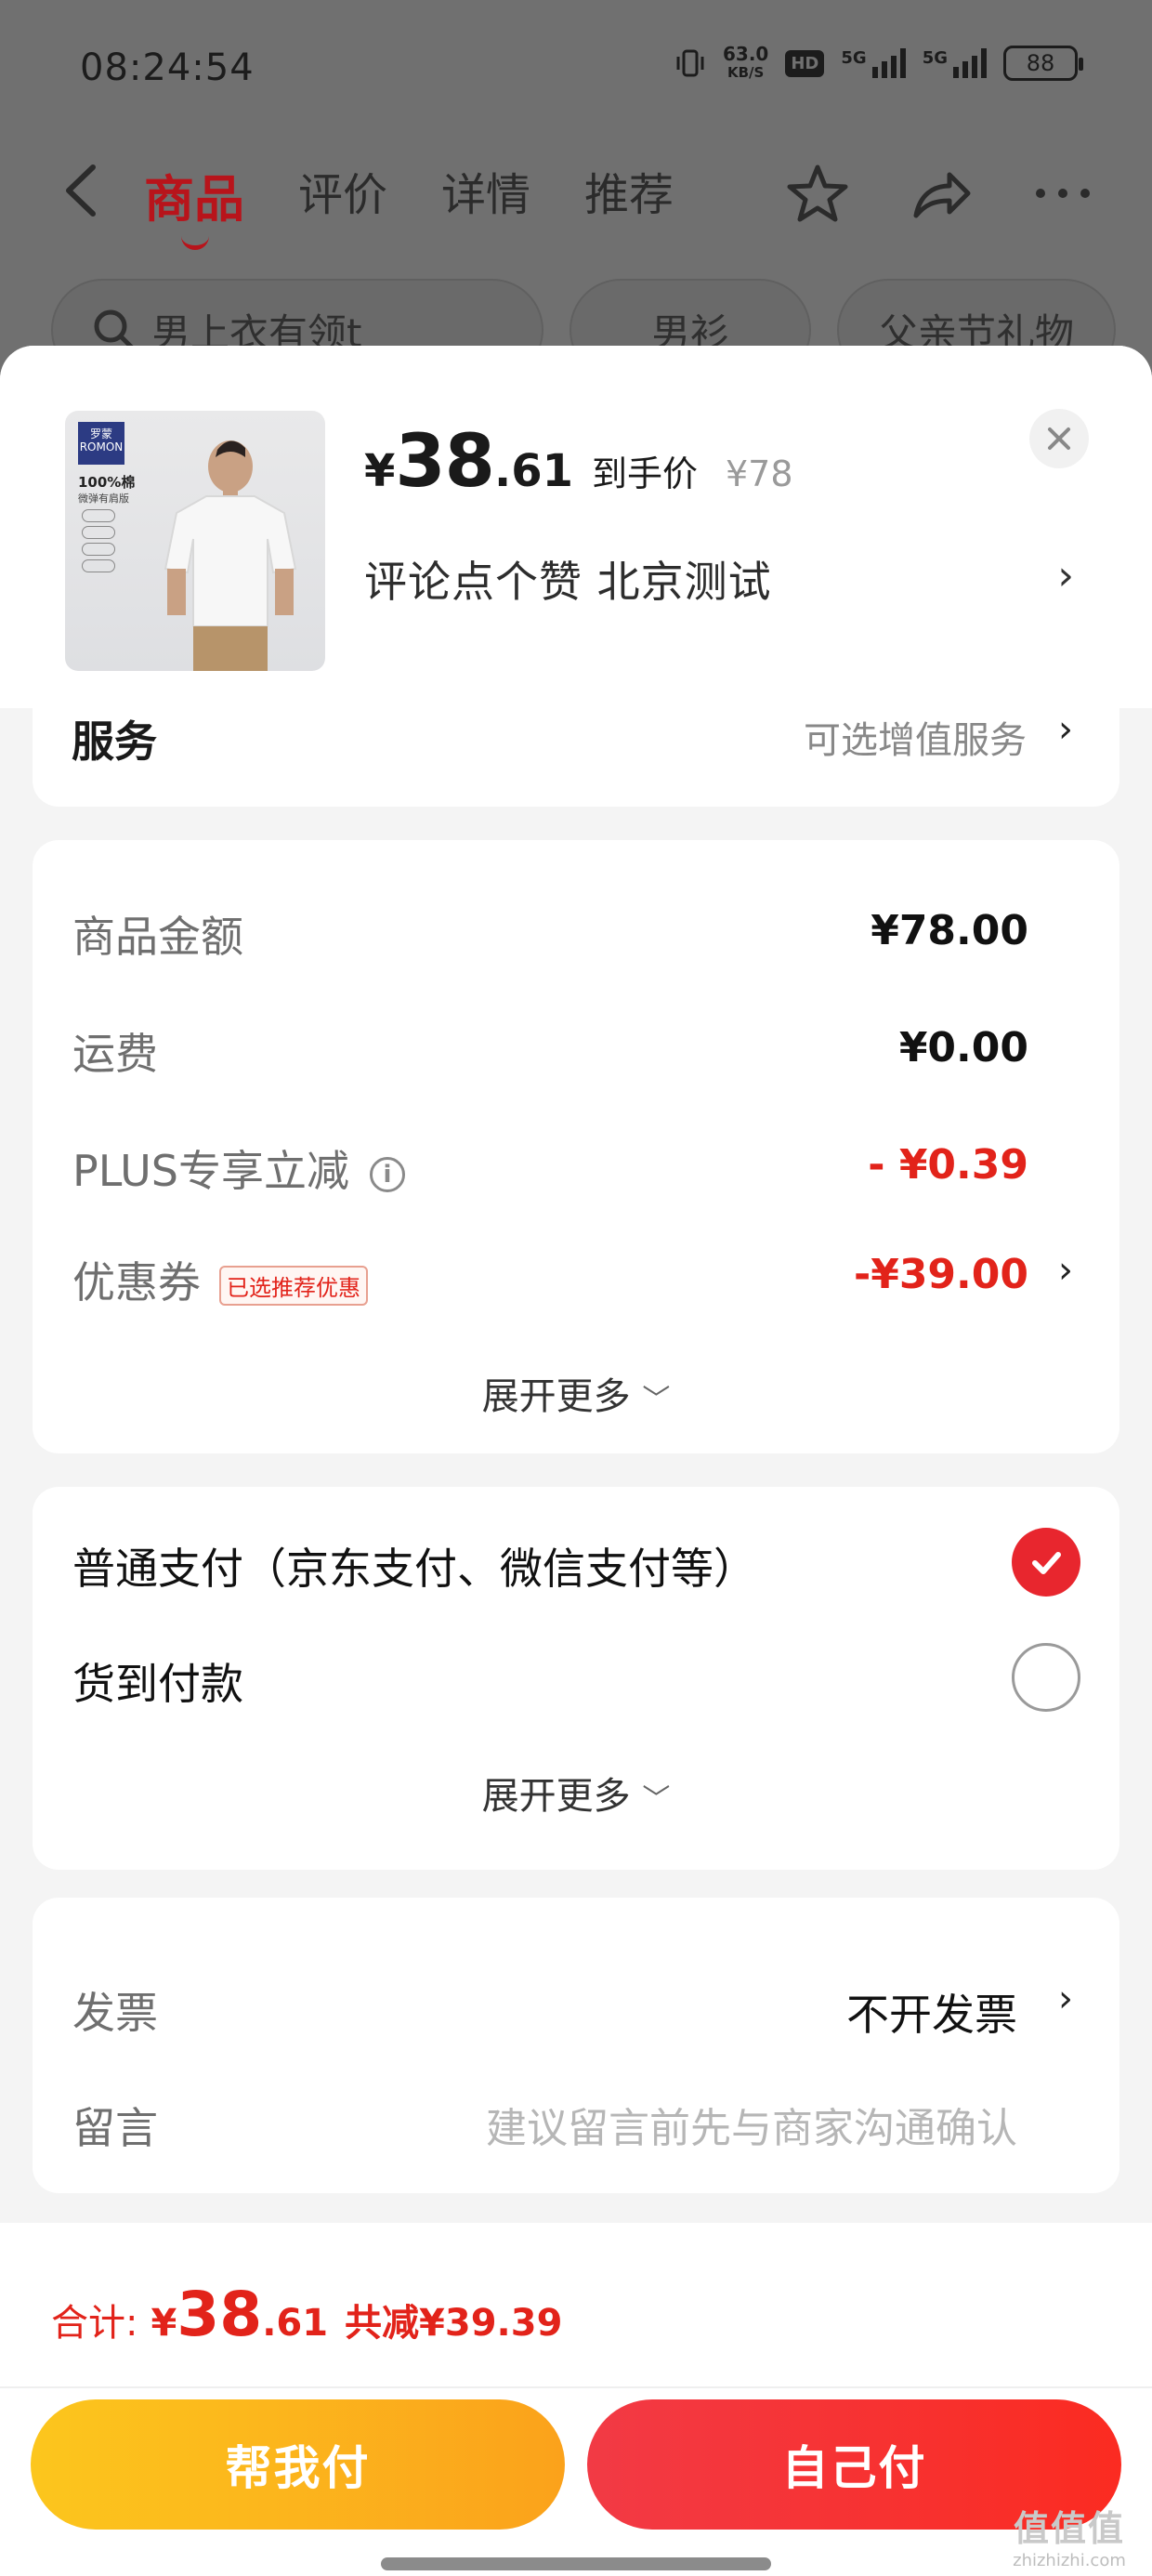 The height and width of the screenshot is (2576, 1152). I want to click on pay-option-normal: 普通支付（京东支付、微信支付等）, so click(414, 1566).